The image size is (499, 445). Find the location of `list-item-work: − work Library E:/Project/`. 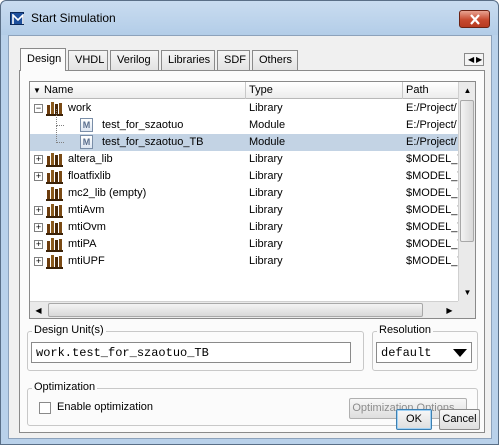

list-item-work: − work Library E:/Project/ is located at coordinates (244, 108).